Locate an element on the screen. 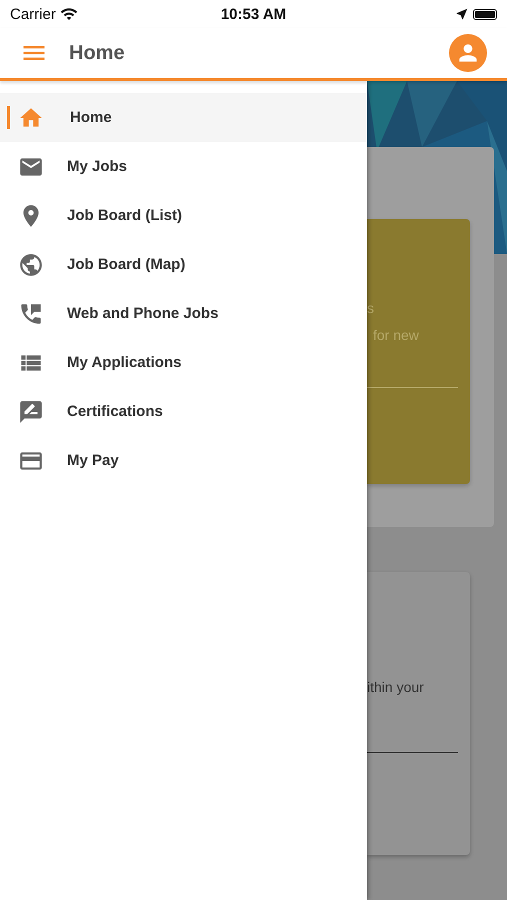 The height and width of the screenshot is (900, 507). drawer-item: My Jobs is located at coordinates (183, 166).